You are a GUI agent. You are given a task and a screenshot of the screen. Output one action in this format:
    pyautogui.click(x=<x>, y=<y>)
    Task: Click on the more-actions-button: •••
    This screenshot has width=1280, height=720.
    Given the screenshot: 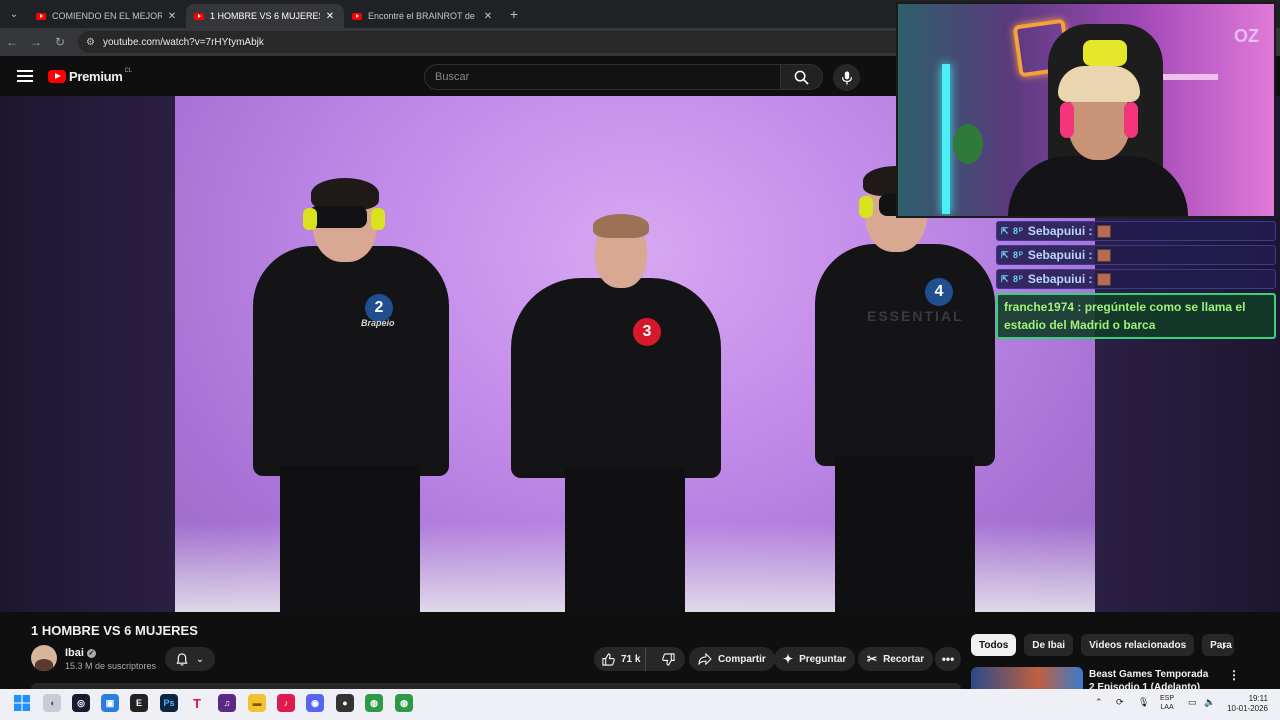 What is the action you would take?
    pyautogui.click(x=948, y=659)
    